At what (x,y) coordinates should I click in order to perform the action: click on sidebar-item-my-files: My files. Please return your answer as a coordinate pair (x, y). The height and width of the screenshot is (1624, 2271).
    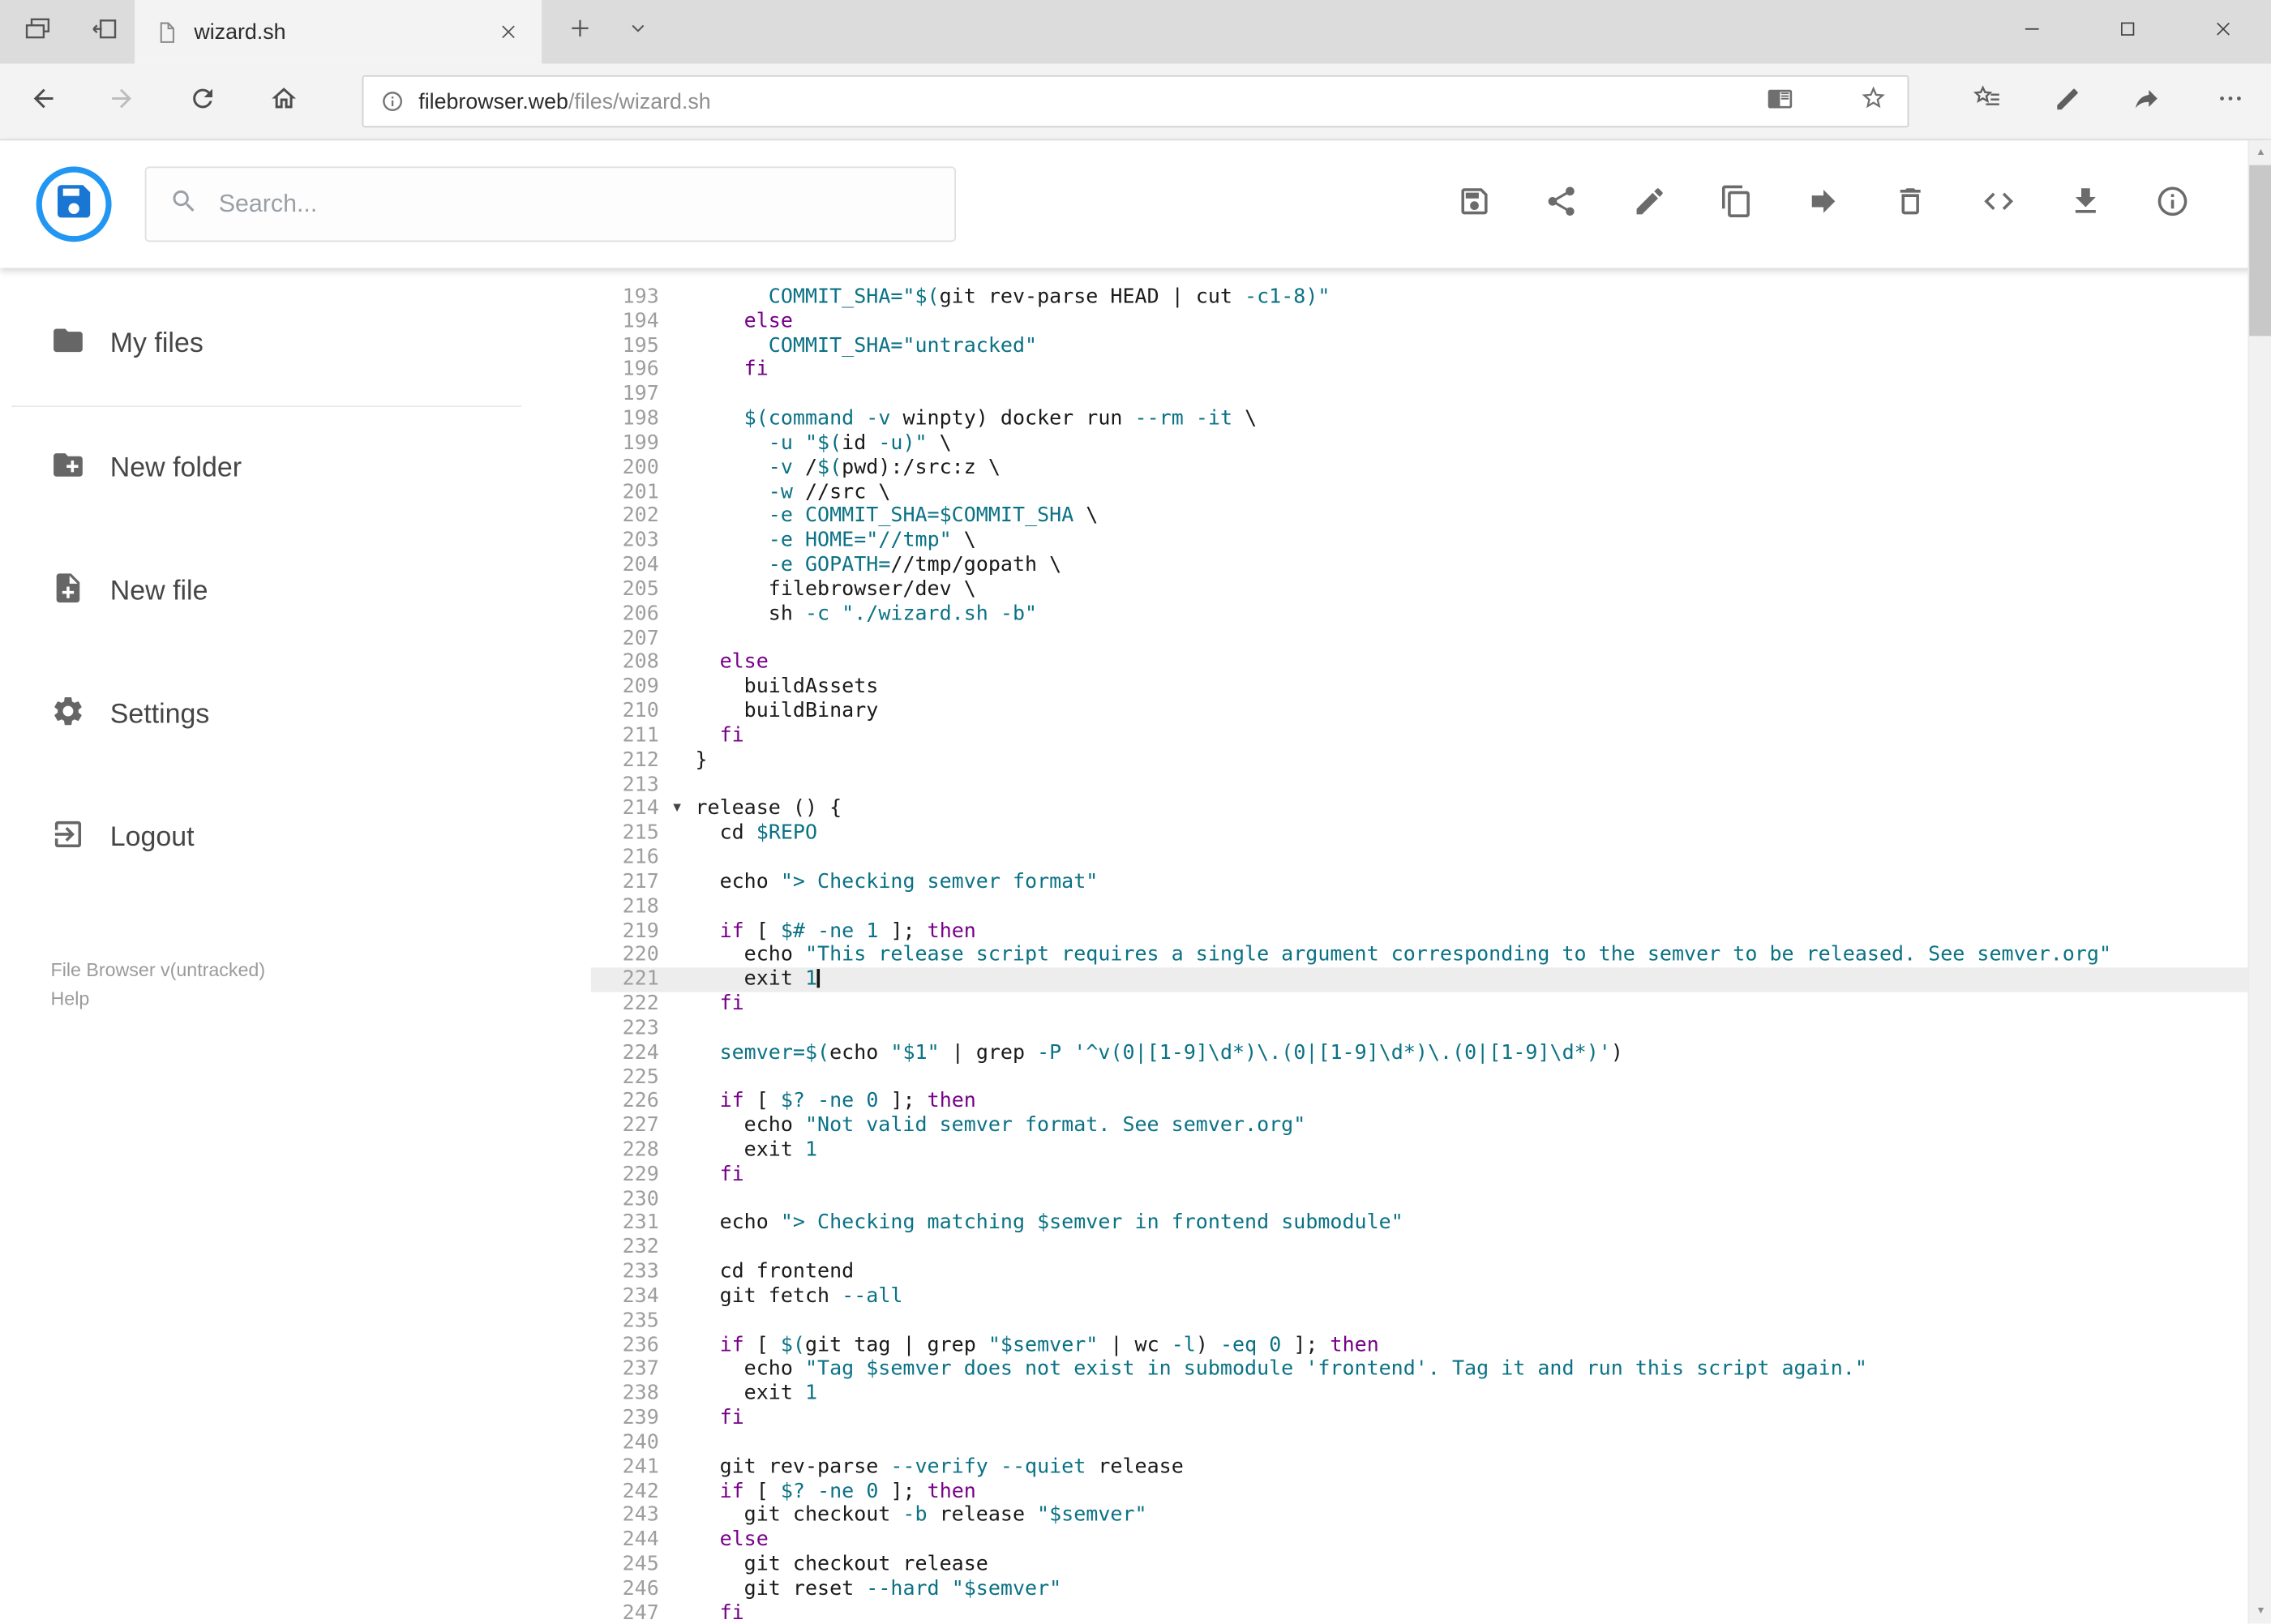
    Looking at the image, I should click on (290, 344).